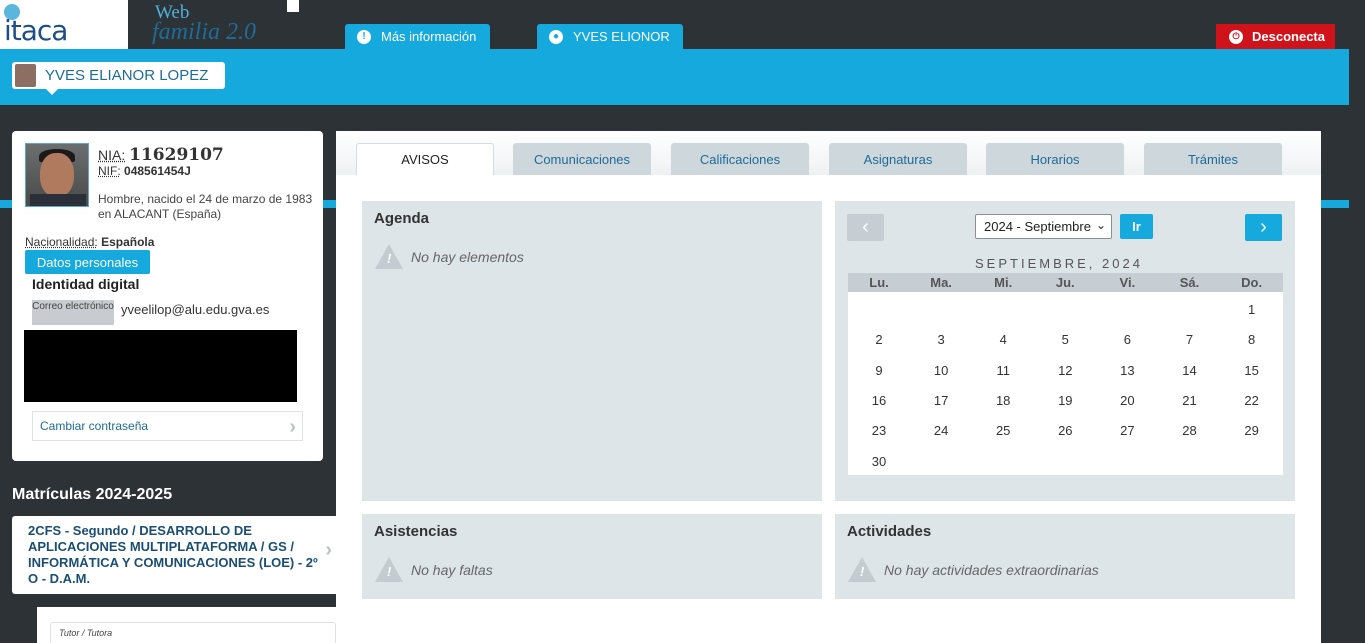 This screenshot has width=1365, height=643. Describe the element at coordinates (592, 556) in the screenshot. I see `attendance-panel: Asistencias No hay faltas` at that location.